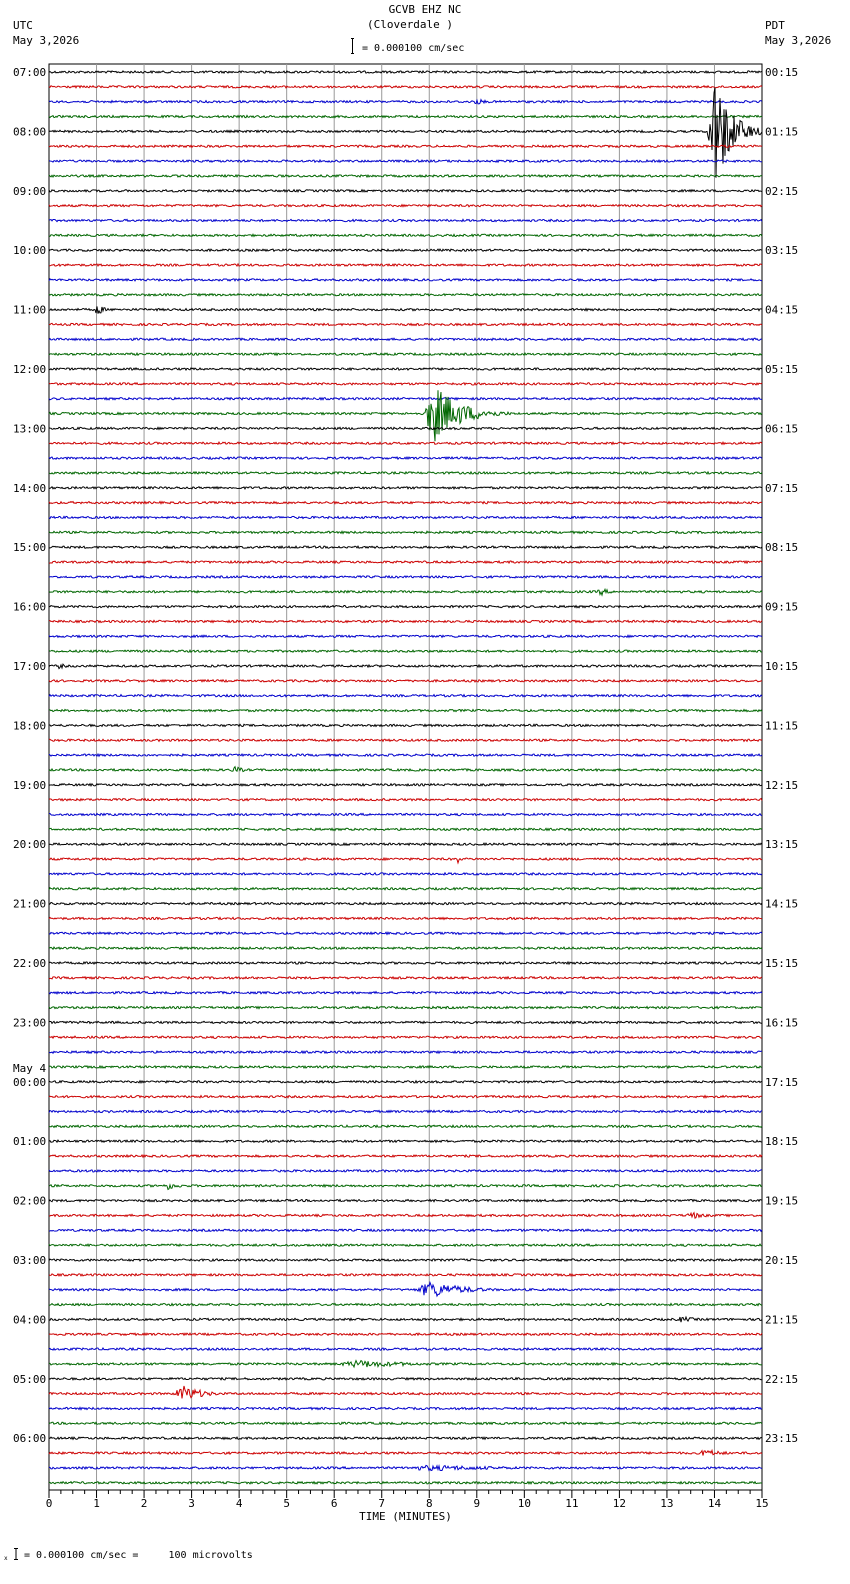 This screenshot has height=1584, width=850. I want to click on utc-hour-label: 11:00, so click(29, 310).